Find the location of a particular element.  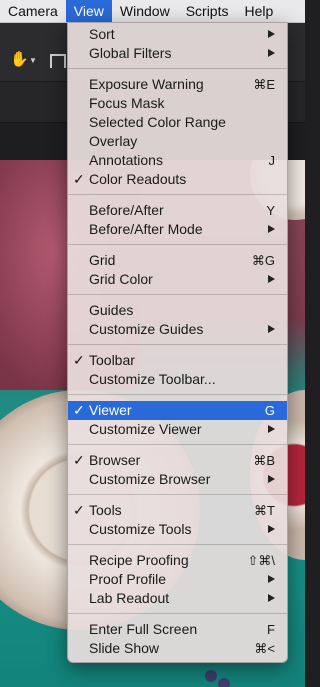

menu-item-guides: Guides is located at coordinates (177, 310).